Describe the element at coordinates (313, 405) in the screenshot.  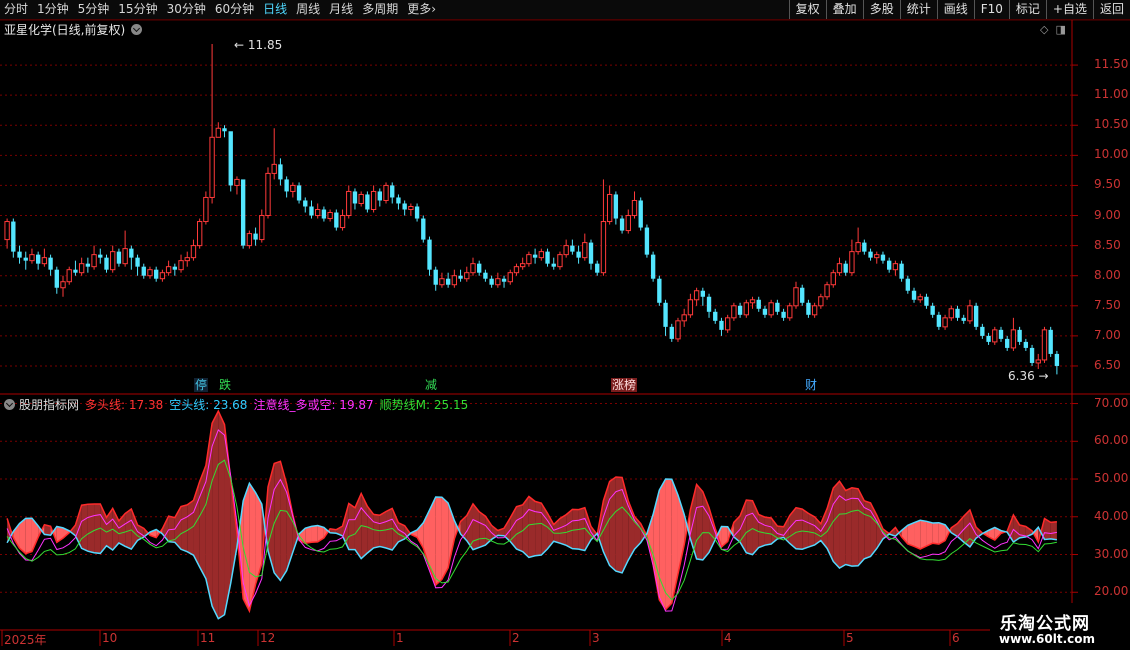
I see `legend-caution-line: 注意线_多或空: 19.87` at that location.